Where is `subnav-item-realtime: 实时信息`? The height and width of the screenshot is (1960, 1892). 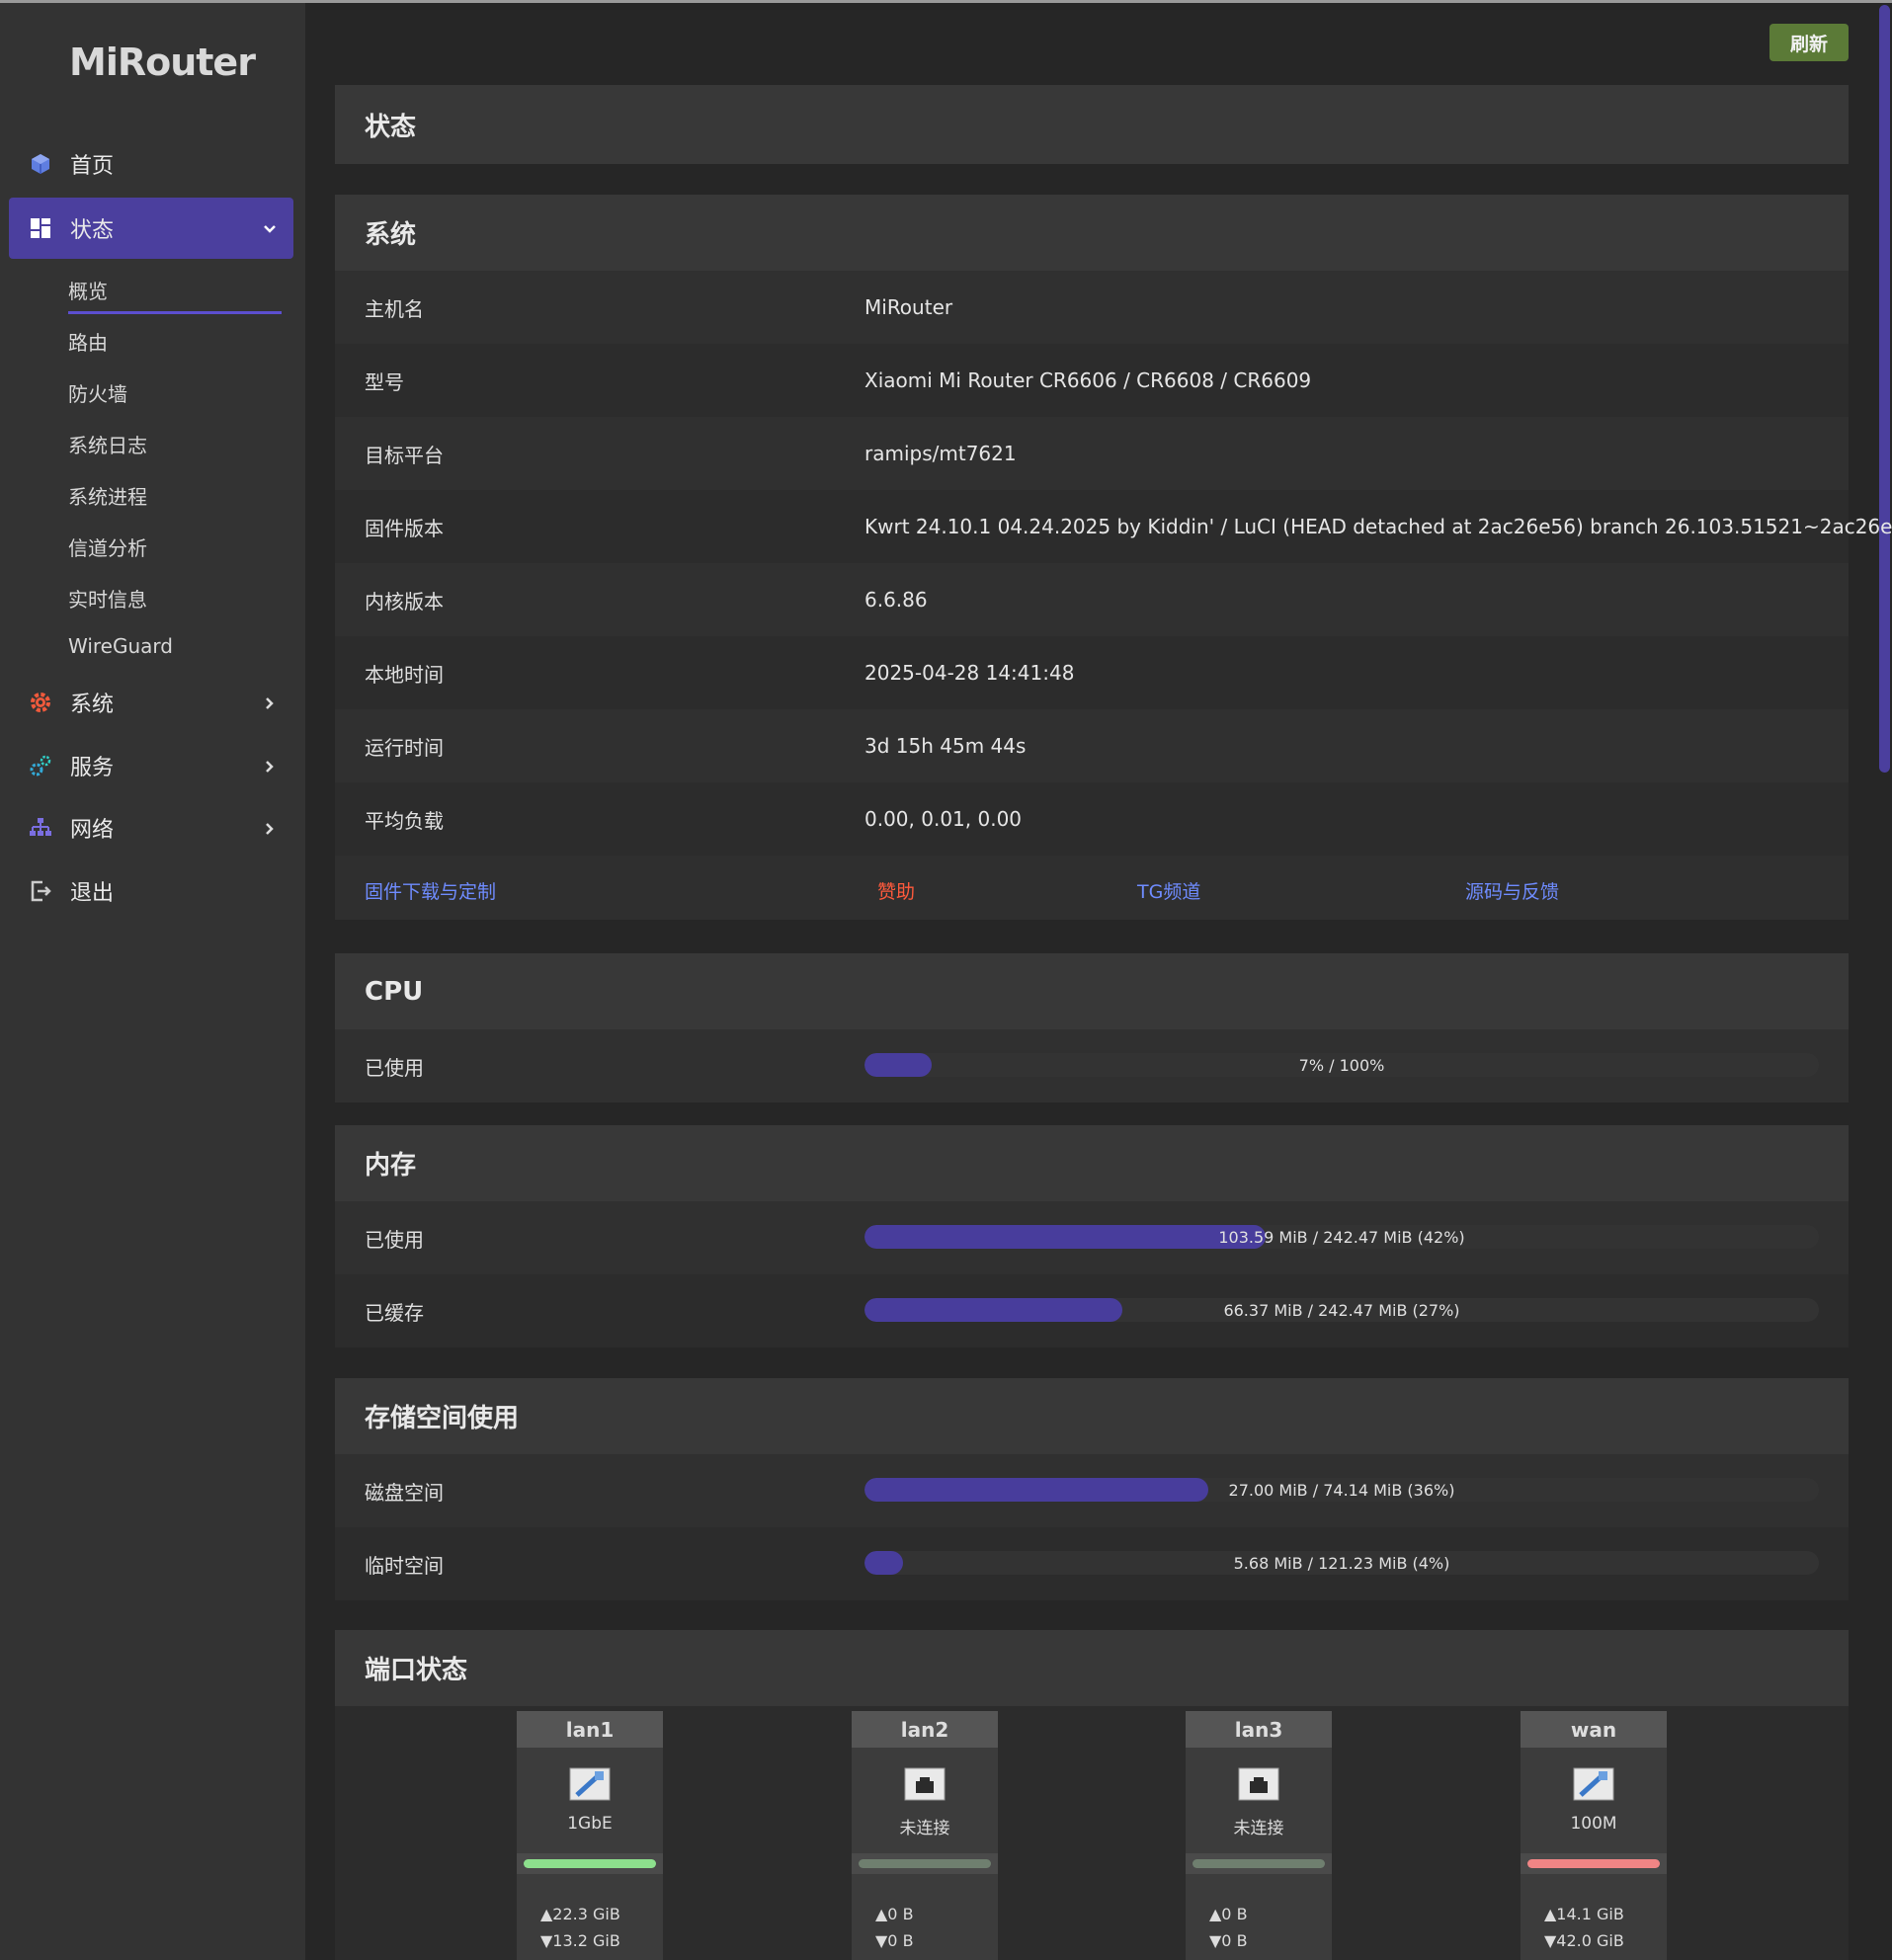 subnav-item-realtime: 实时信息 is located at coordinates (107, 598).